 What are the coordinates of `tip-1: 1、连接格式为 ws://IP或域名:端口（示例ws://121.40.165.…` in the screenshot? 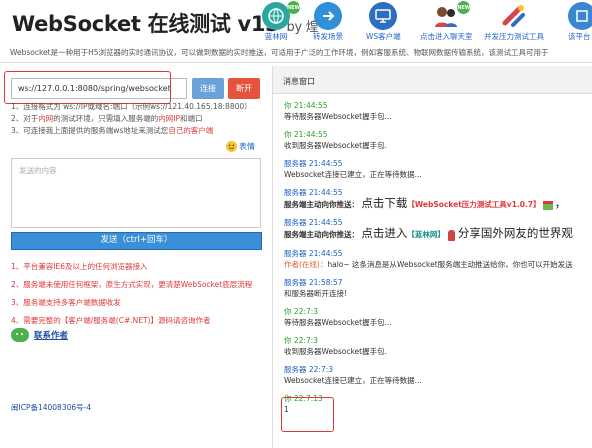 It's located at (131, 106).